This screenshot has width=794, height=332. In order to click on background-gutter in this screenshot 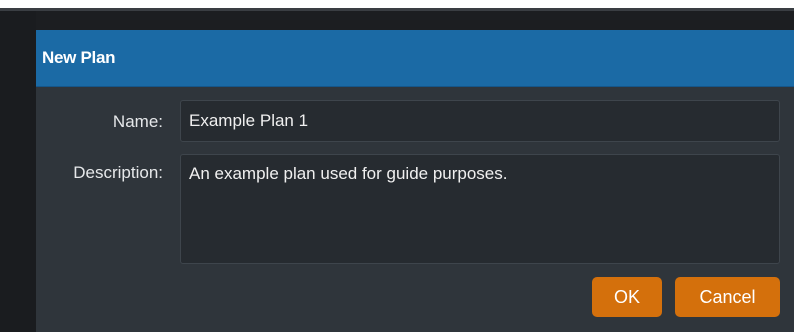, I will do `click(18, 171)`.